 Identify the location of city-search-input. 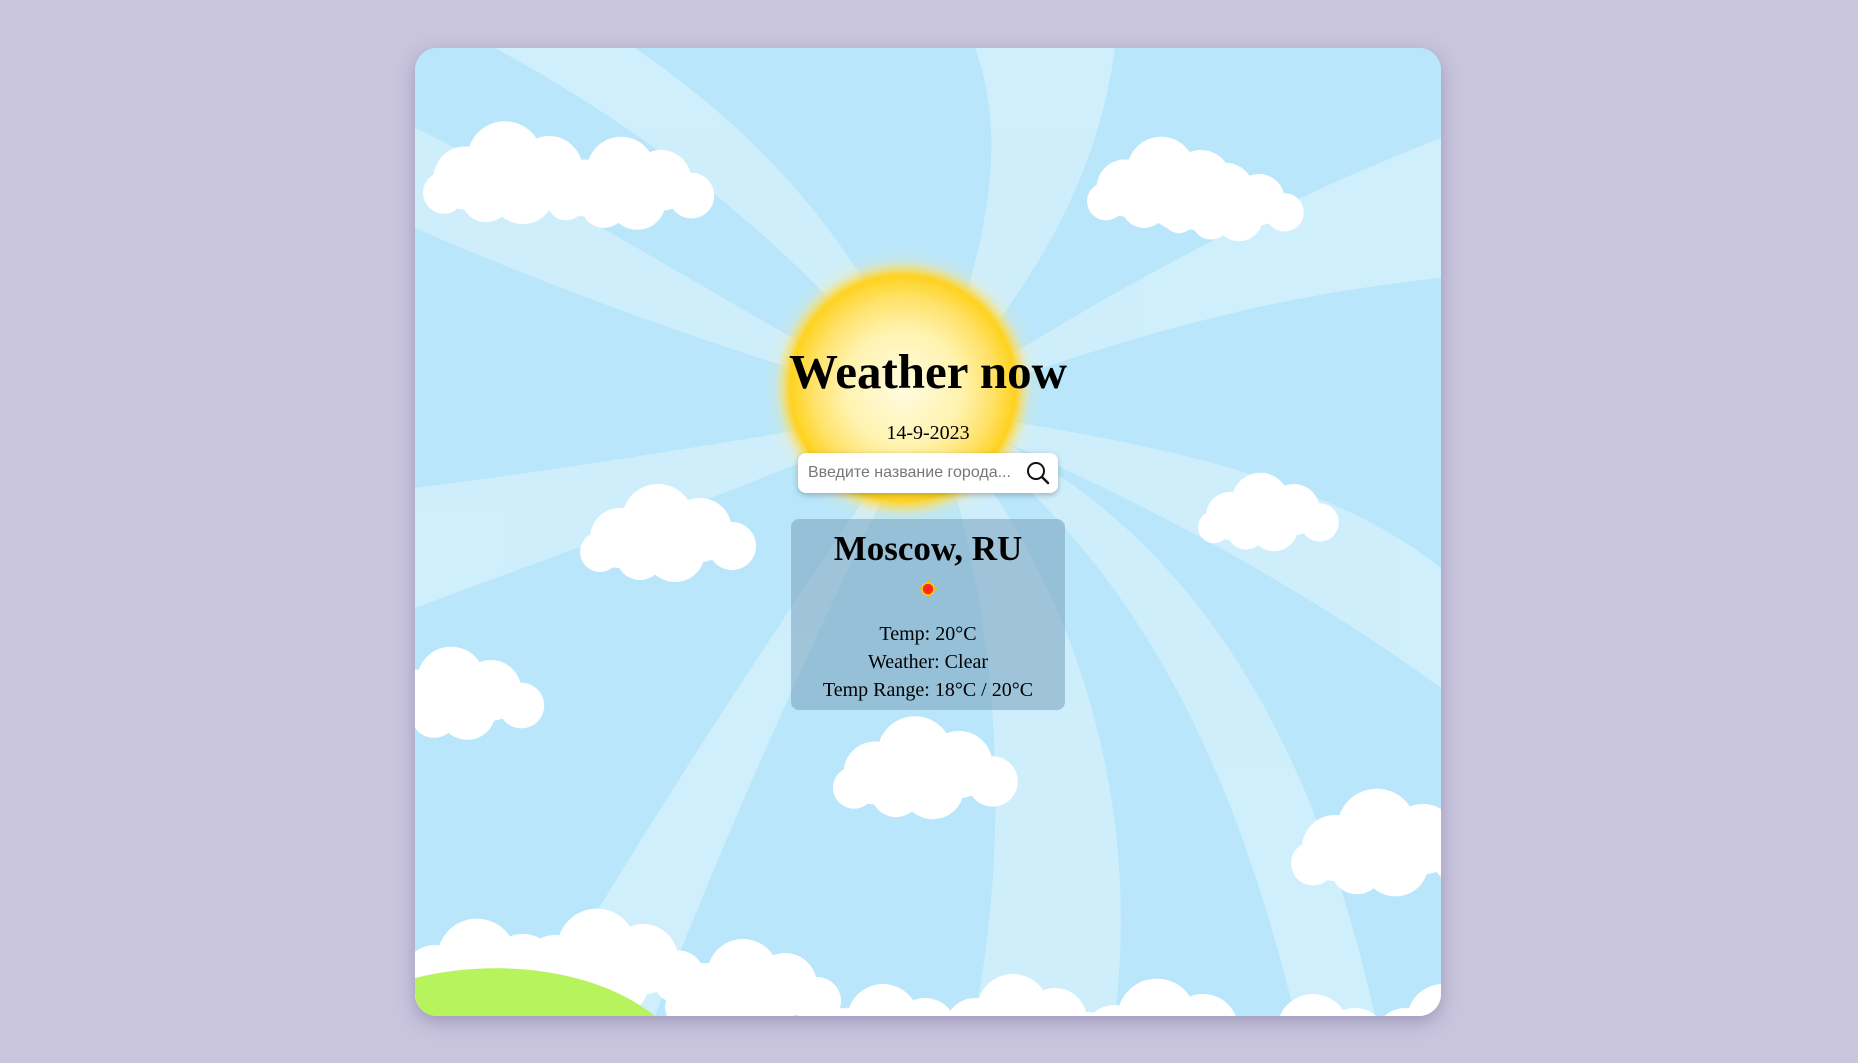
(905, 473).